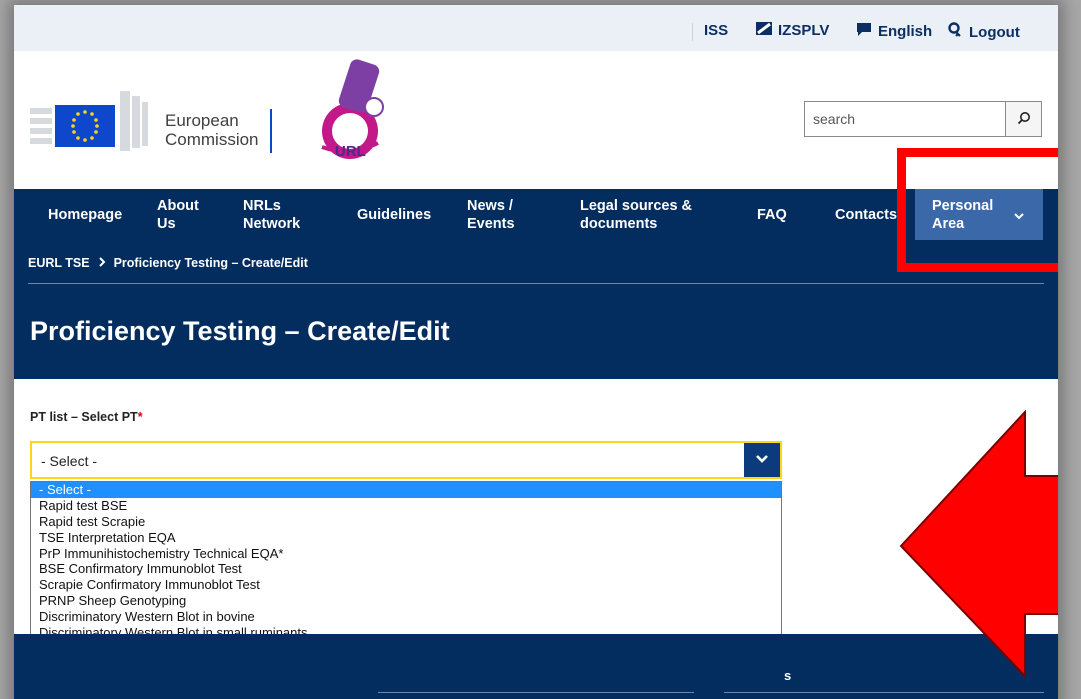 This screenshot has width=1081, height=699. I want to click on pt-option: PrP Immunihistochemistry Technical EQA*, so click(406, 554).